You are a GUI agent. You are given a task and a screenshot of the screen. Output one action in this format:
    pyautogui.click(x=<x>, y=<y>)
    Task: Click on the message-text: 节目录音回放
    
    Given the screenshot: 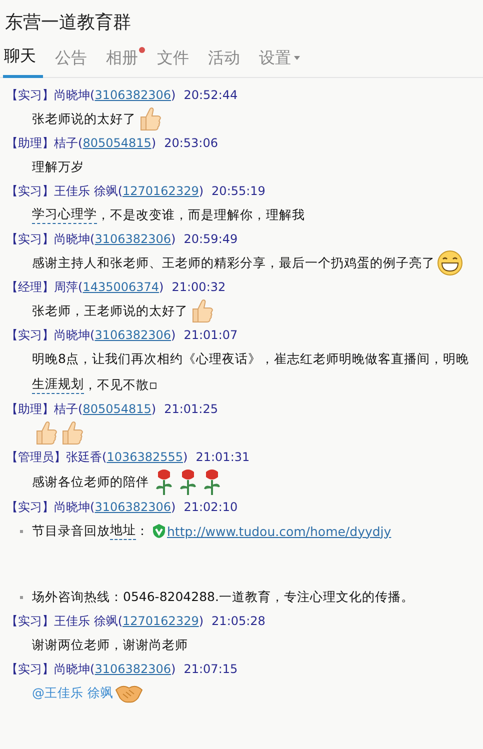 What is the action you would take?
    pyautogui.click(x=71, y=531)
    